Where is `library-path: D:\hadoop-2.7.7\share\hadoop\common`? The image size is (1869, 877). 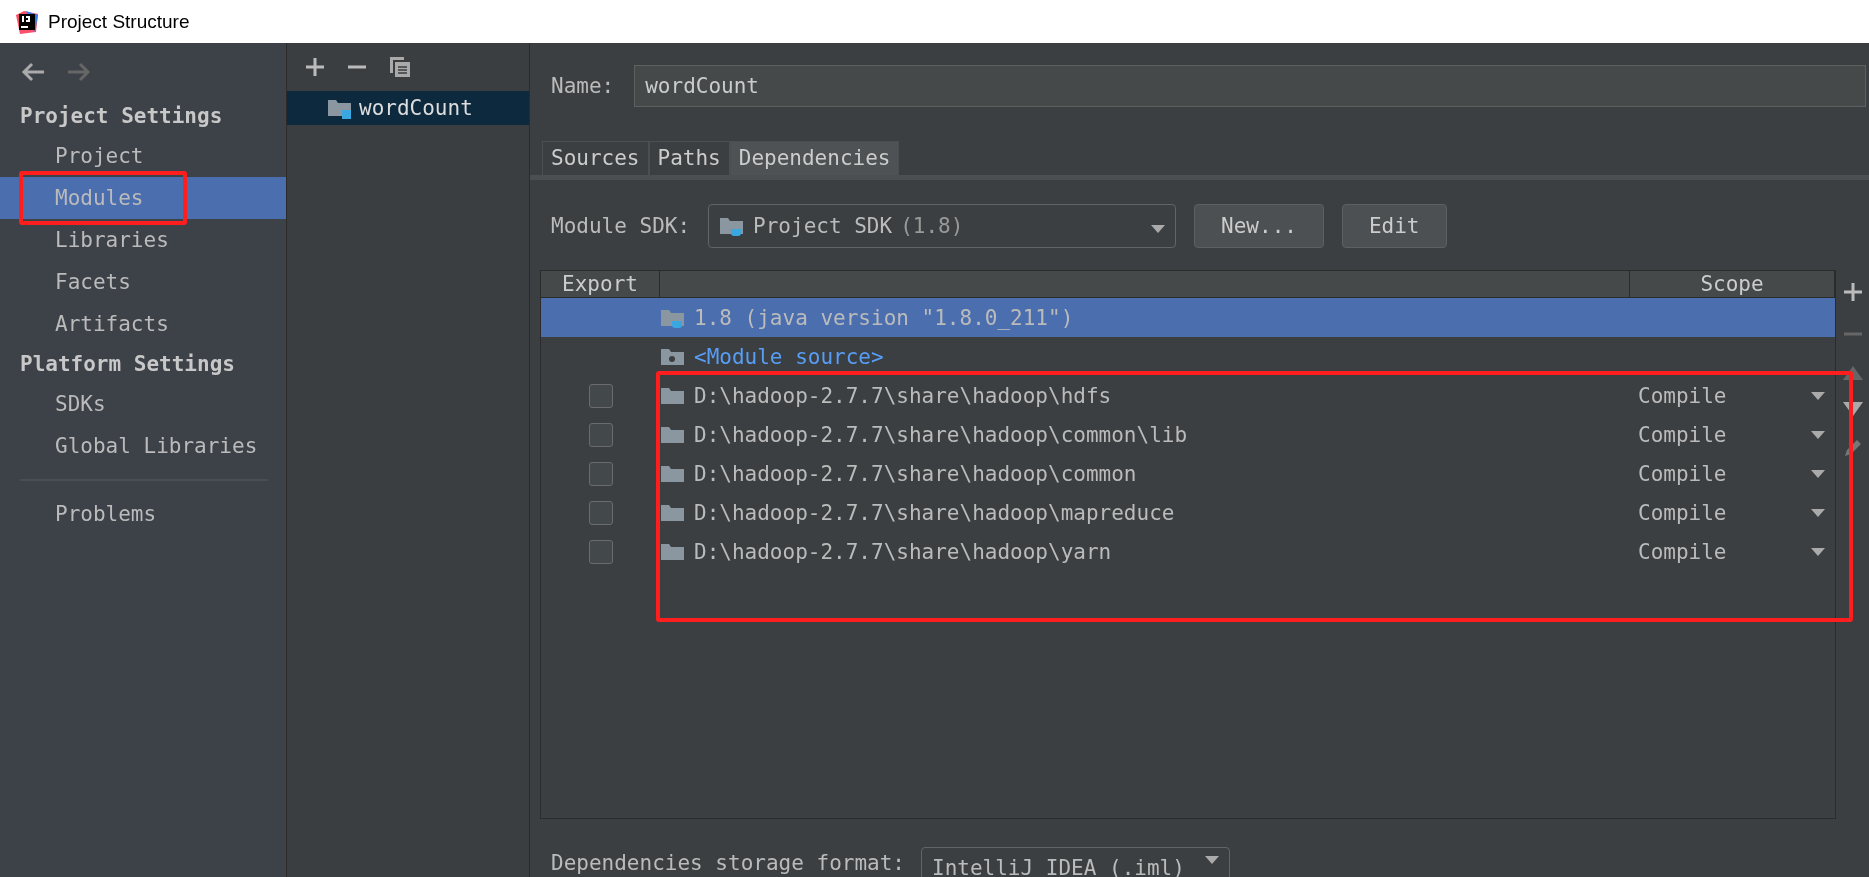 library-path: D:\hadoop-2.7.7\share\hadoop\common is located at coordinates (915, 473).